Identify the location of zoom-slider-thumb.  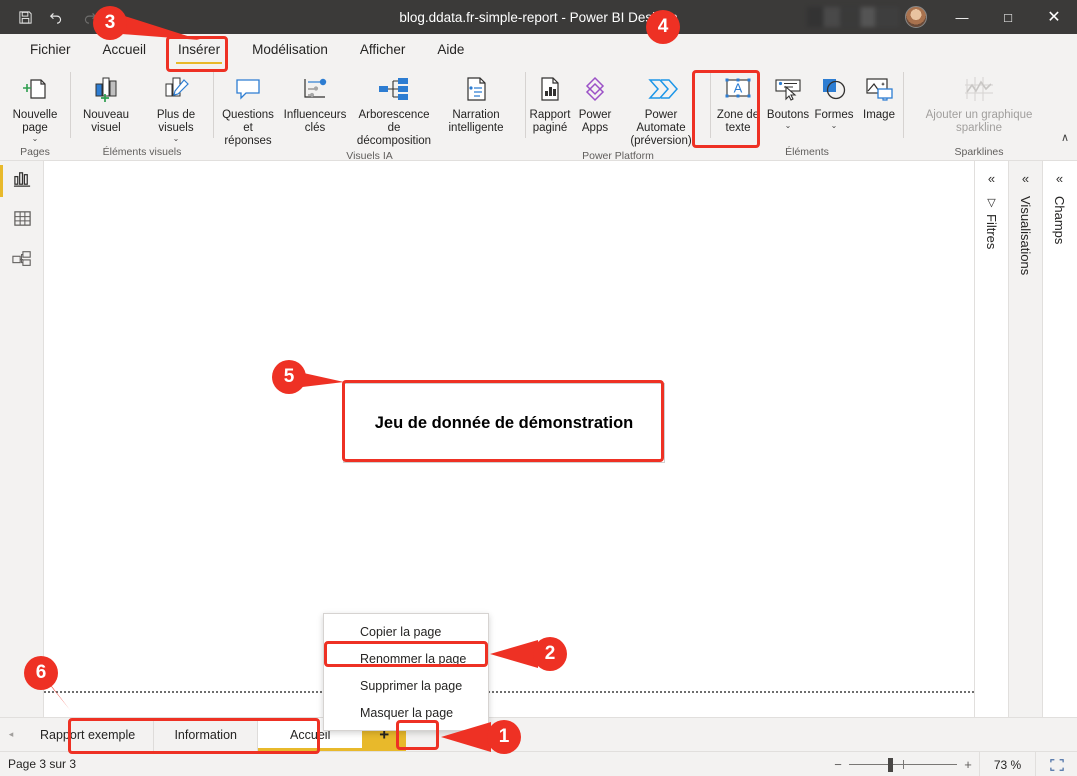
(890, 765).